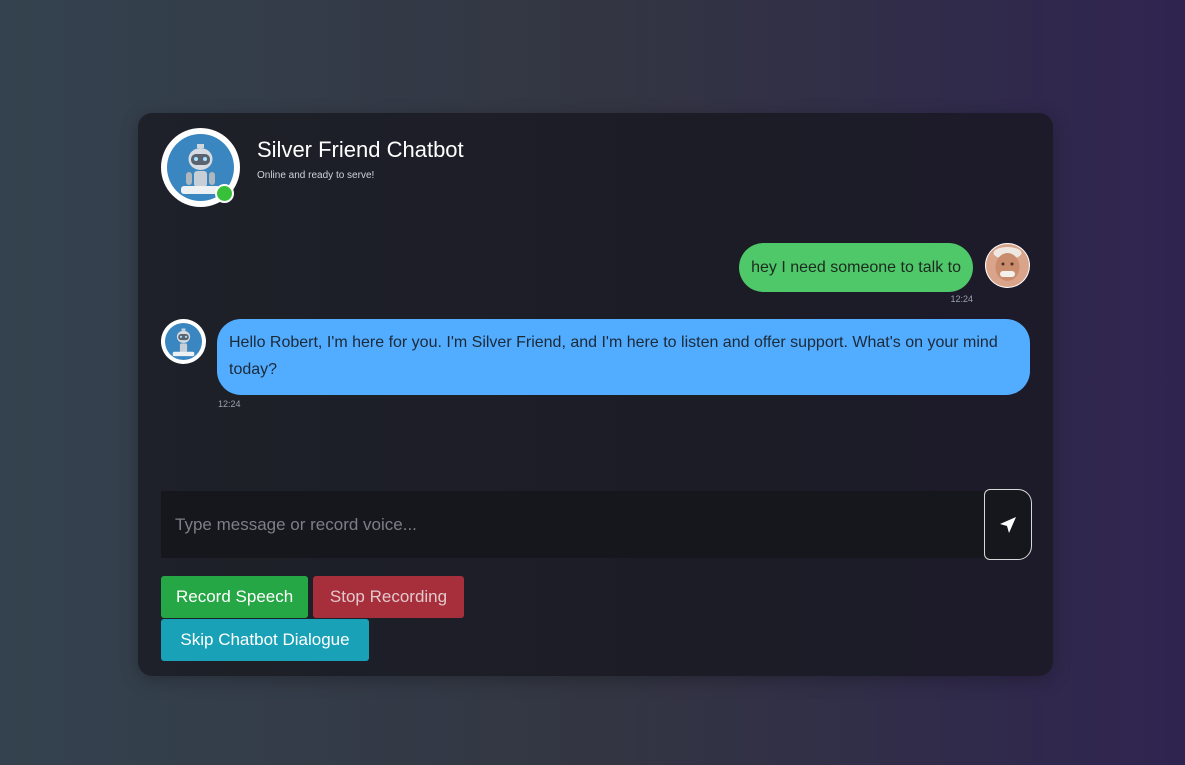 The width and height of the screenshot is (1185, 765). What do you see at coordinates (388, 597) in the screenshot?
I see `stop-recording-button: Stop Recording` at bounding box center [388, 597].